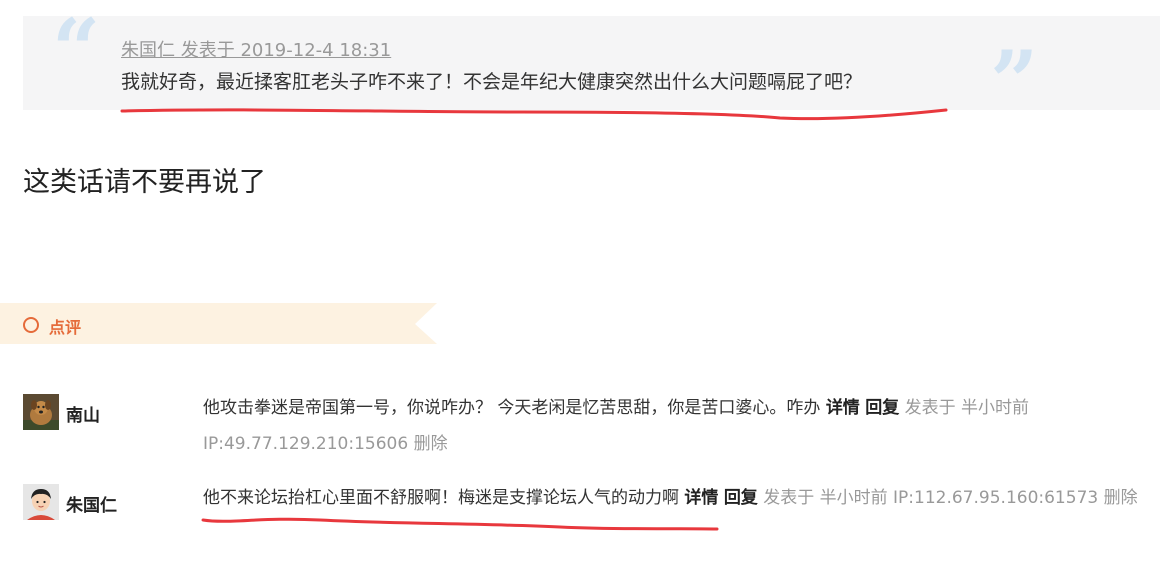  What do you see at coordinates (83, 413) in the screenshot?
I see `comment-username: 南山` at bounding box center [83, 413].